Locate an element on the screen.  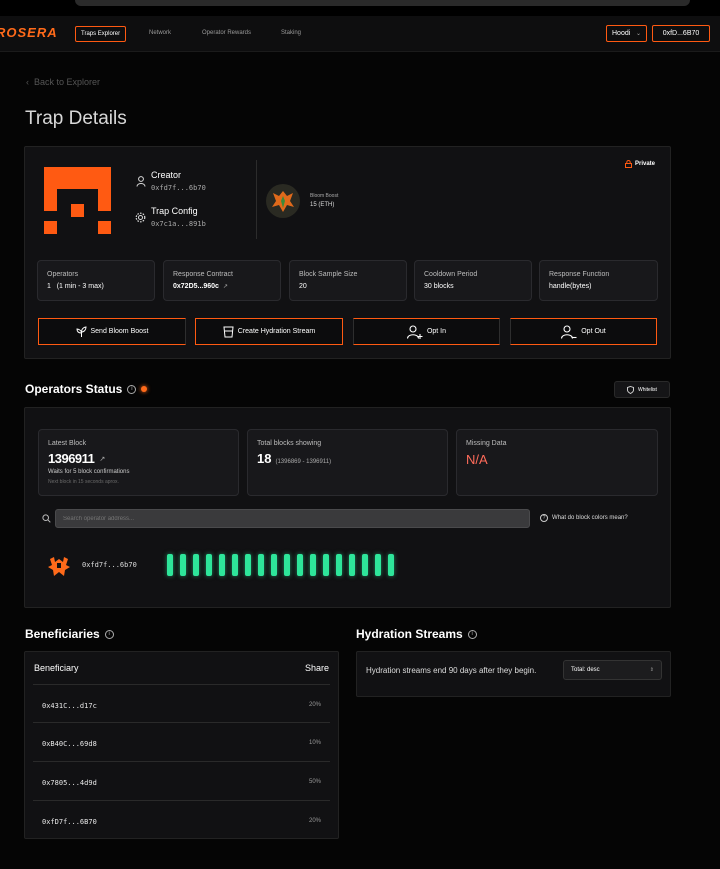
stat-label: Block Sample Size is located at coordinates (328, 274).